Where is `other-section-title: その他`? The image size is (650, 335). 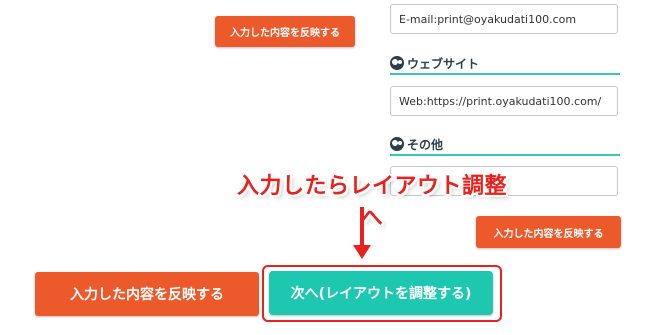 other-section-title: その他 is located at coordinates (425, 144).